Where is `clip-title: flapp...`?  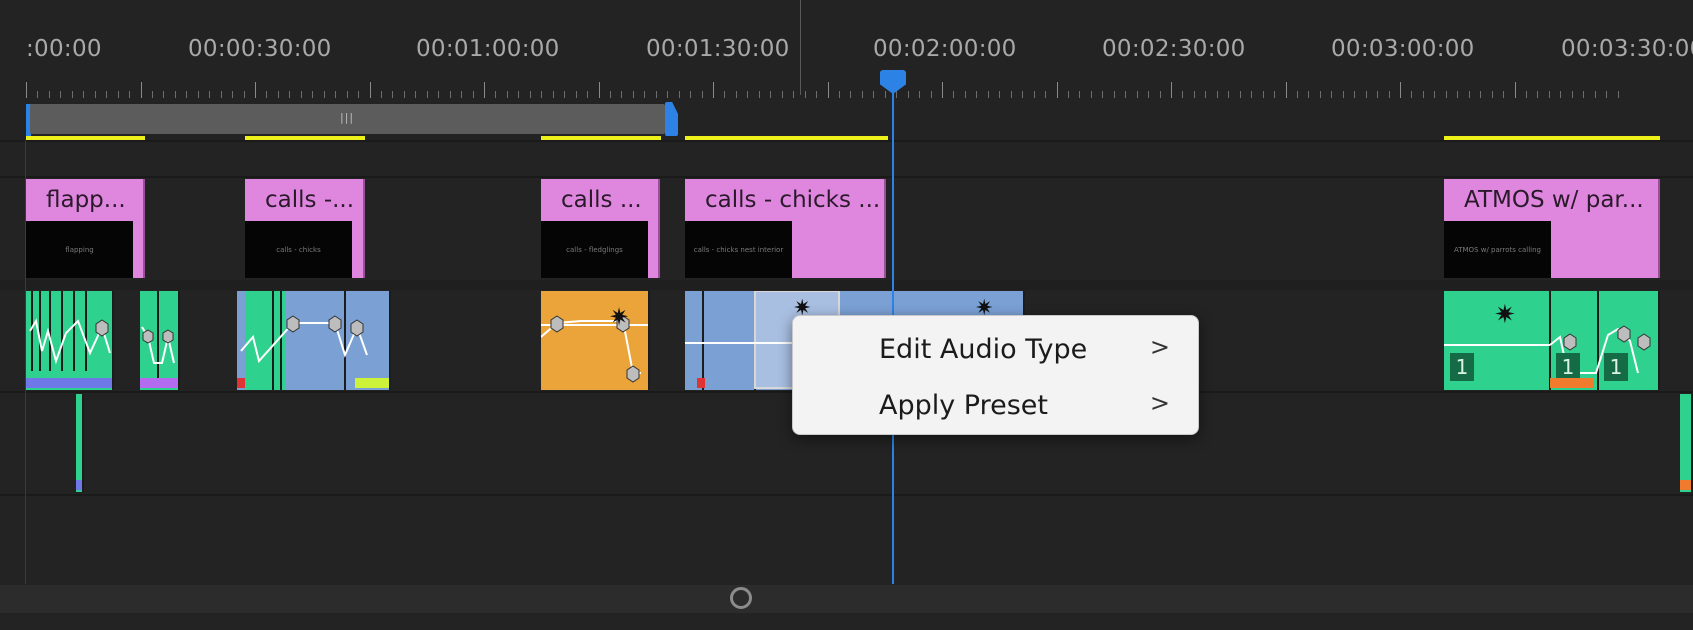 clip-title: flapp... is located at coordinates (86, 200).